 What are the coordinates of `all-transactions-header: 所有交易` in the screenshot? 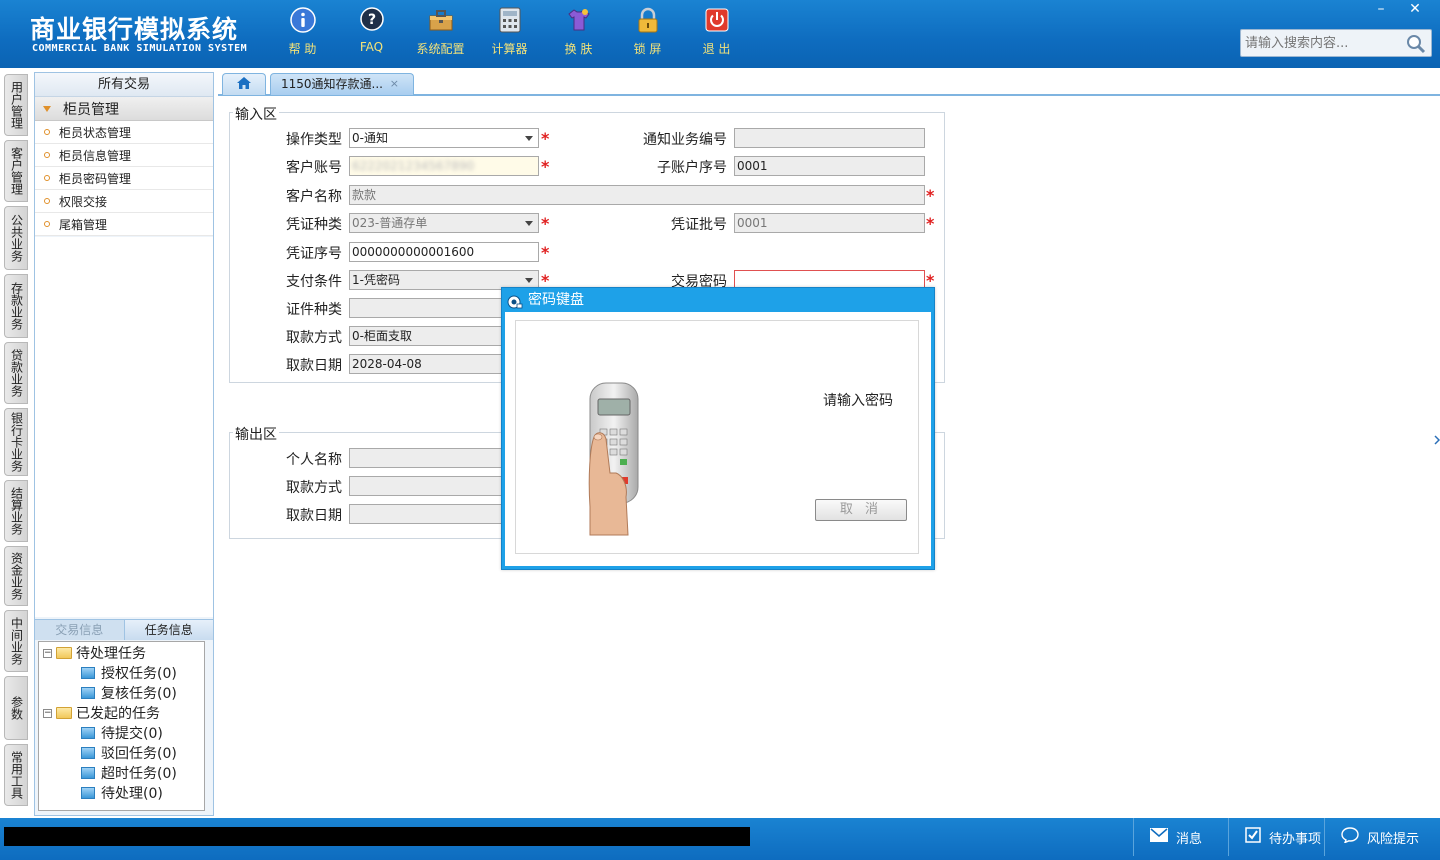 It's located at (124, 85).